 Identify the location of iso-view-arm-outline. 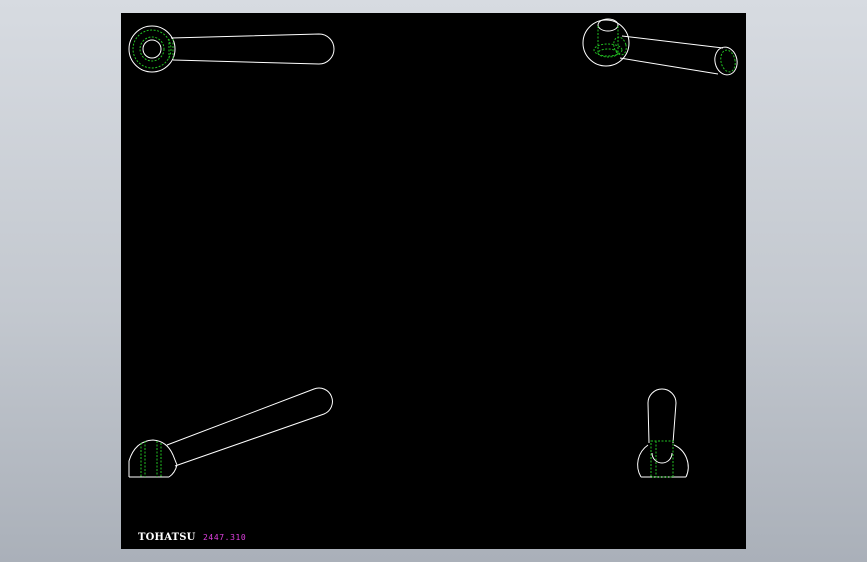
(671, 55).